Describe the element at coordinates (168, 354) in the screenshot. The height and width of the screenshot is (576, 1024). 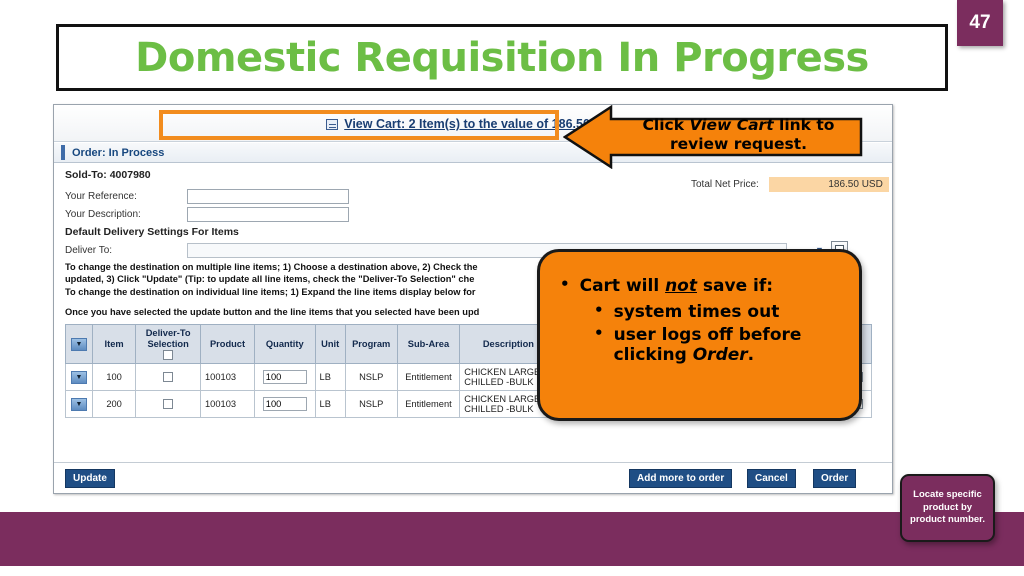
I see `deliver-to-select-all-checkbox` at that location.